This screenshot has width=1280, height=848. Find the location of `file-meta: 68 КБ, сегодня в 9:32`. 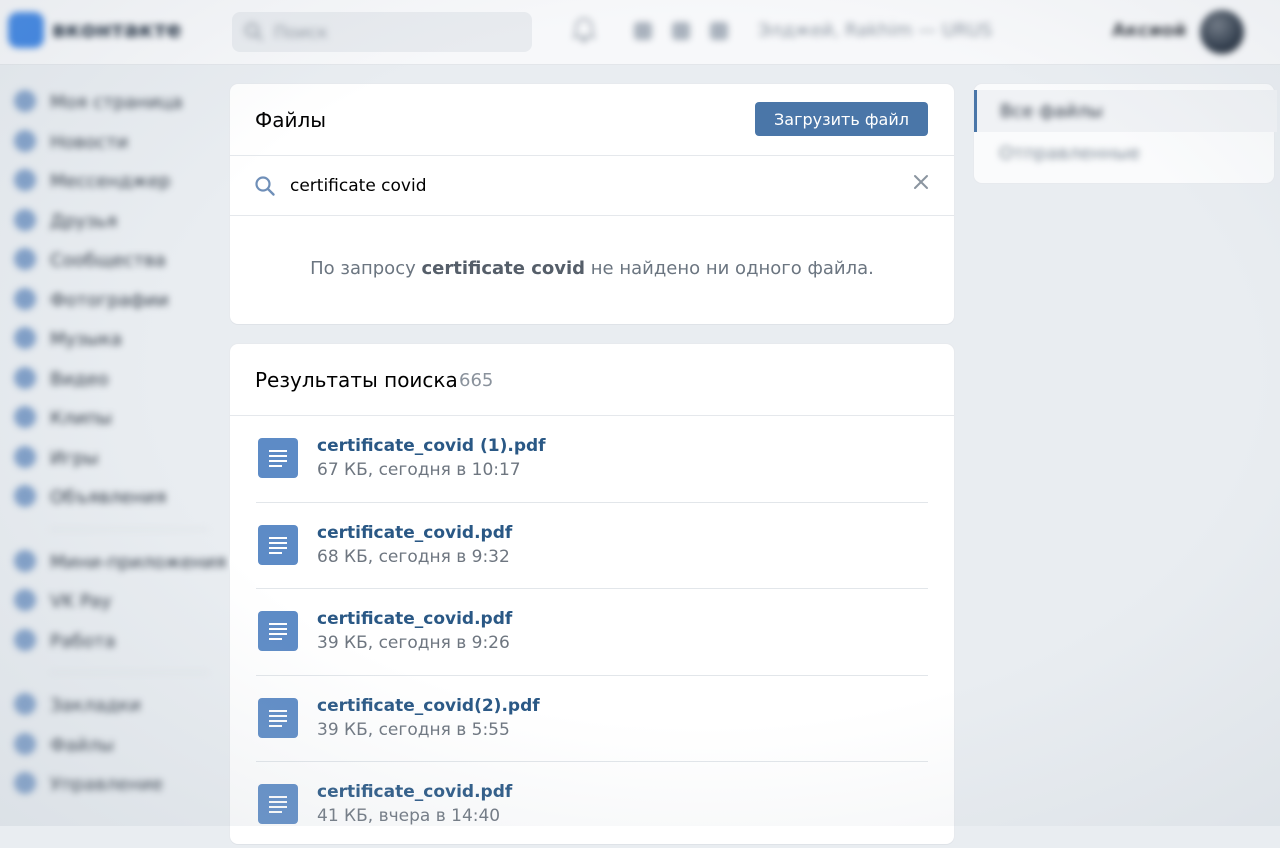

file-meta: 68 КБ, сегодня в 9:32 is located at coordinates (413, 556).